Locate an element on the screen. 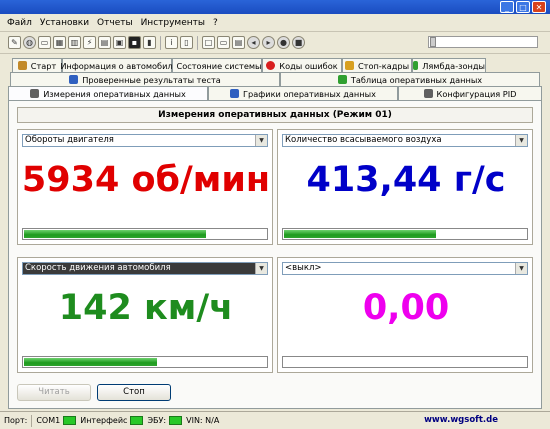 The image size is (550, 429). book-icon: ▯ is located at coordinates (186, 42).